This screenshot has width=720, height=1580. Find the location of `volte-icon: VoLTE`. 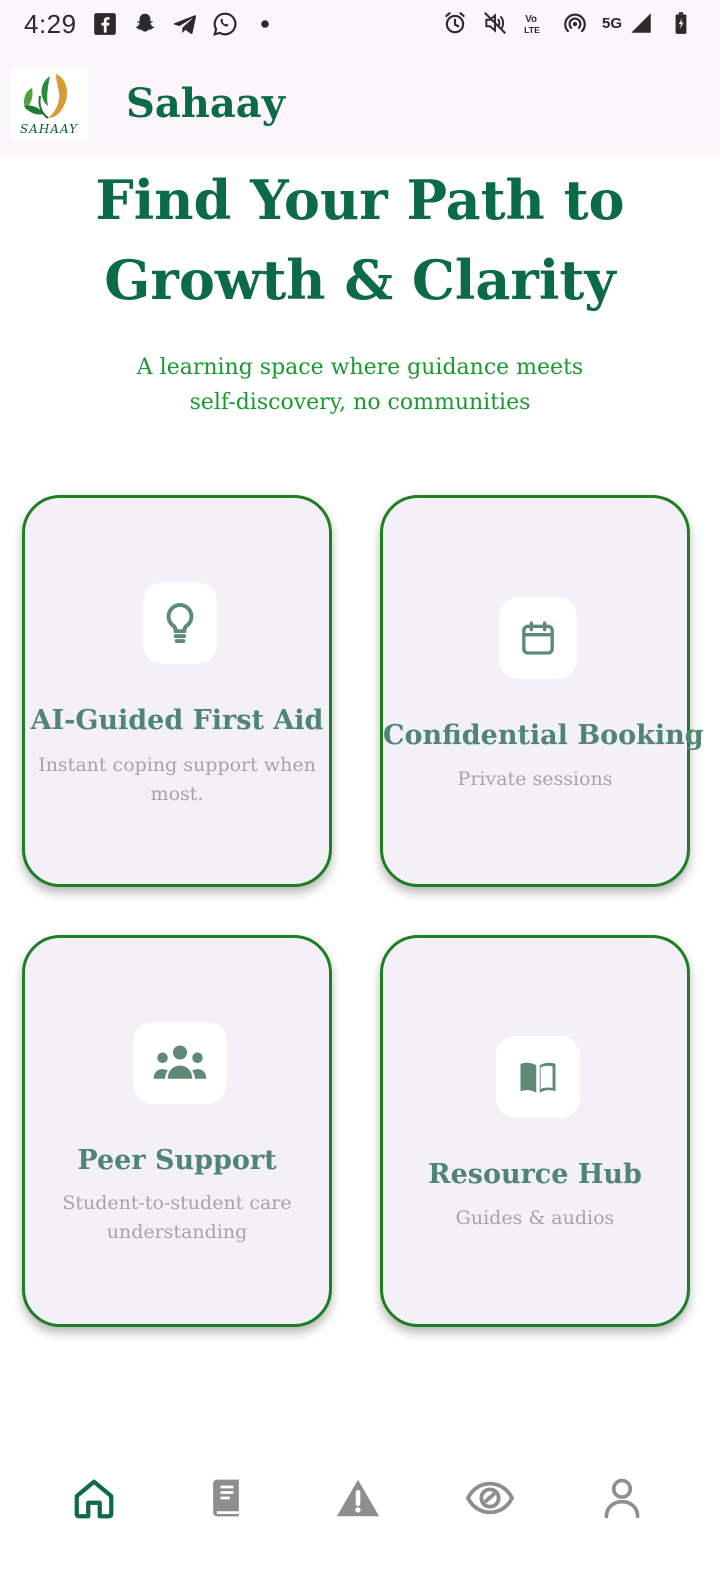

volte-icon: VoLTE is located at coordinates (532, 24).